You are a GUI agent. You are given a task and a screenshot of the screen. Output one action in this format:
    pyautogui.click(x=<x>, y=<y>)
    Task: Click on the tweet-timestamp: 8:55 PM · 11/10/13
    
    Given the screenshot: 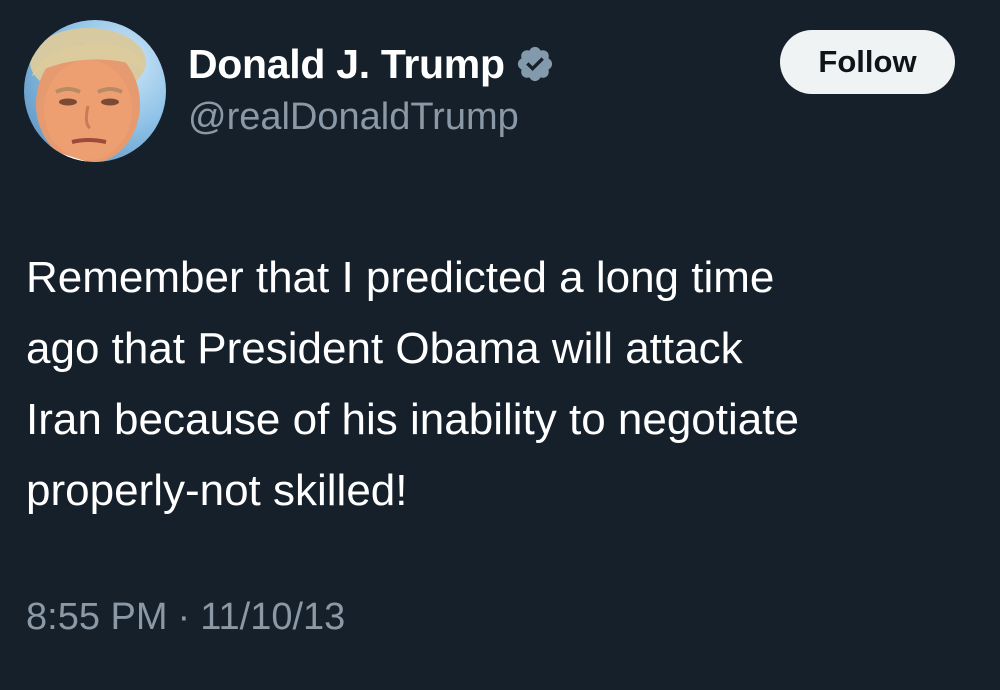 What is the action you would take?
    pyautogui.click(x=185, y=617)
    